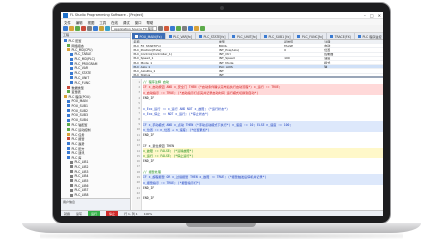 The width and height of the screenshot is (443, 246). I want to click on editor-tab: POU_MAIN(Fx), so click(149, 36).